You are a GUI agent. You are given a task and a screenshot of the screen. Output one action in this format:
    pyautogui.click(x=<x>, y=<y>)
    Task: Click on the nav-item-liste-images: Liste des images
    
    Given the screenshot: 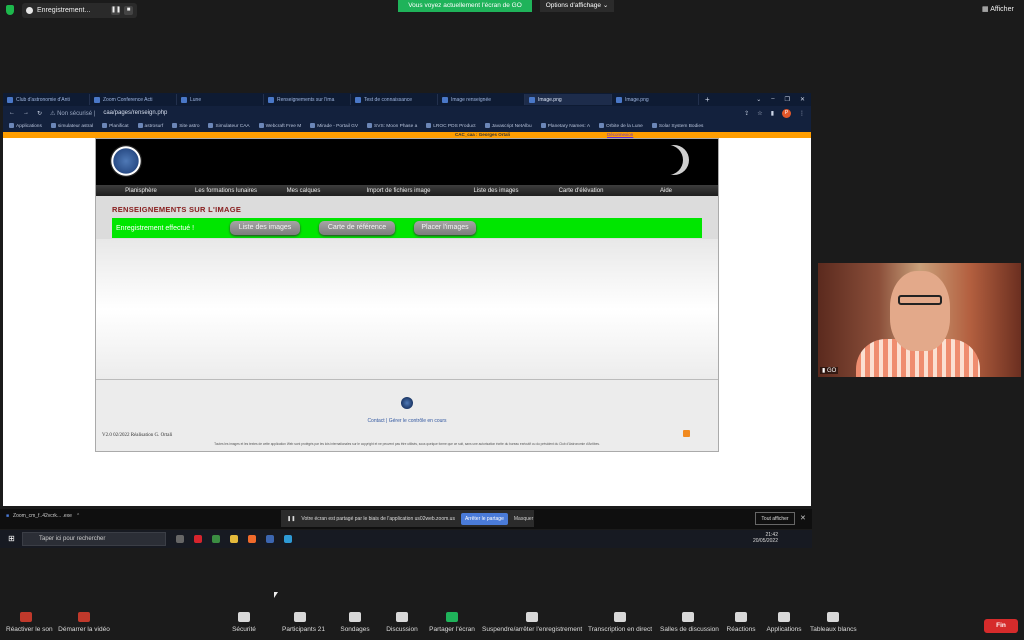 What is the action you would take?
    pyautogui.click(x=496, y=191)
    